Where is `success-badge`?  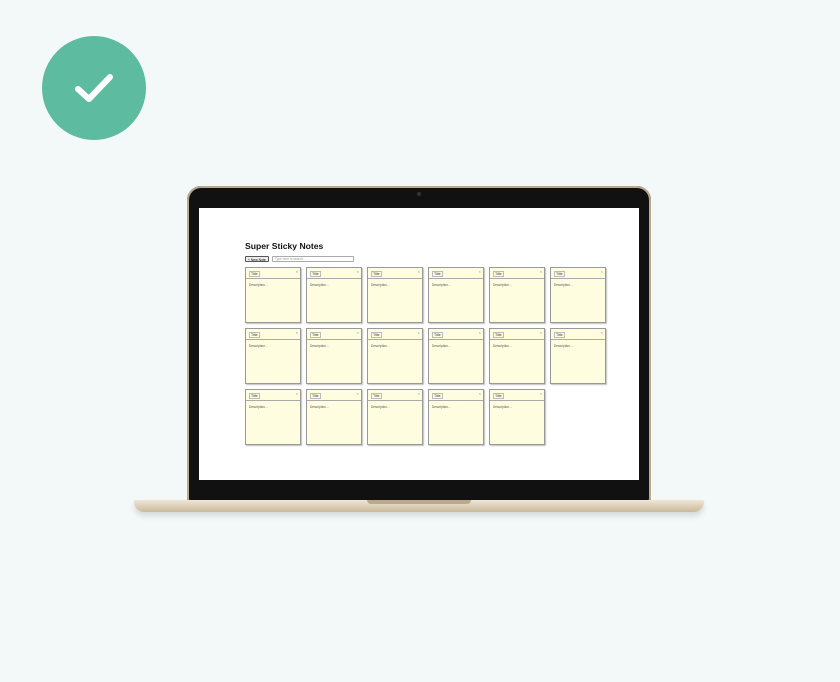 success-badge is located at coordinates (94, 88).